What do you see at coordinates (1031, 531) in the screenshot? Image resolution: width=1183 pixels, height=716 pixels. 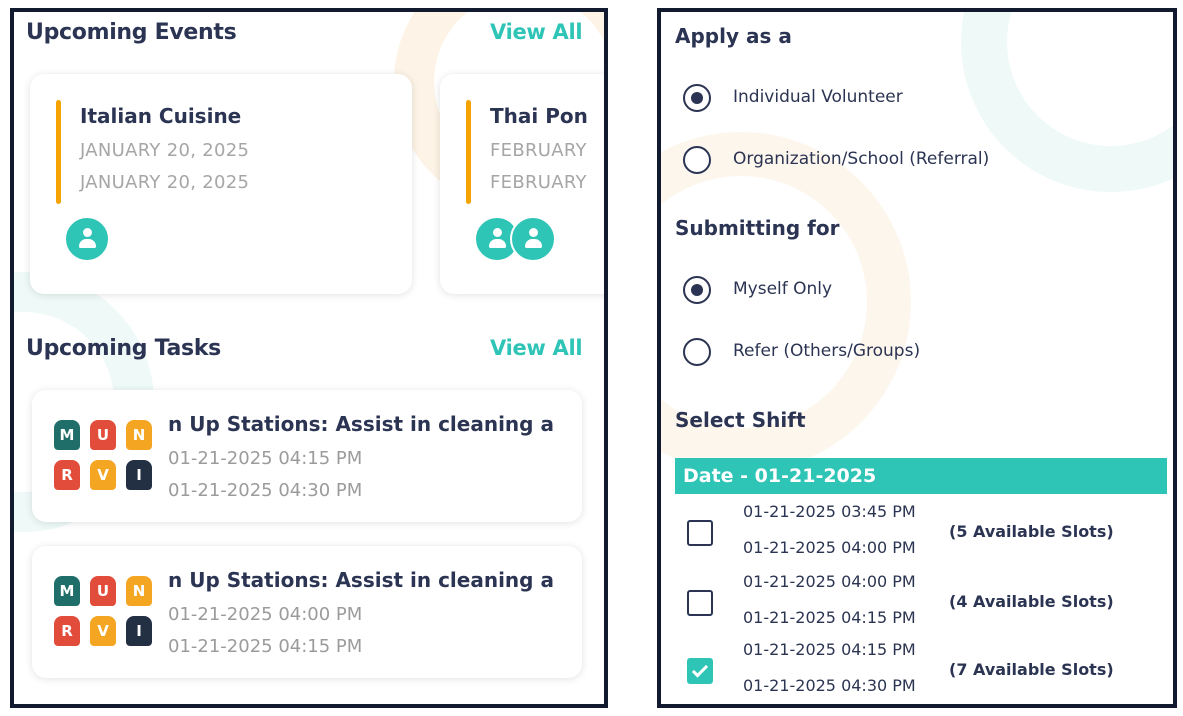 I see `available-slots: (5 Available Slots)` at bounding box center [1031, 531].